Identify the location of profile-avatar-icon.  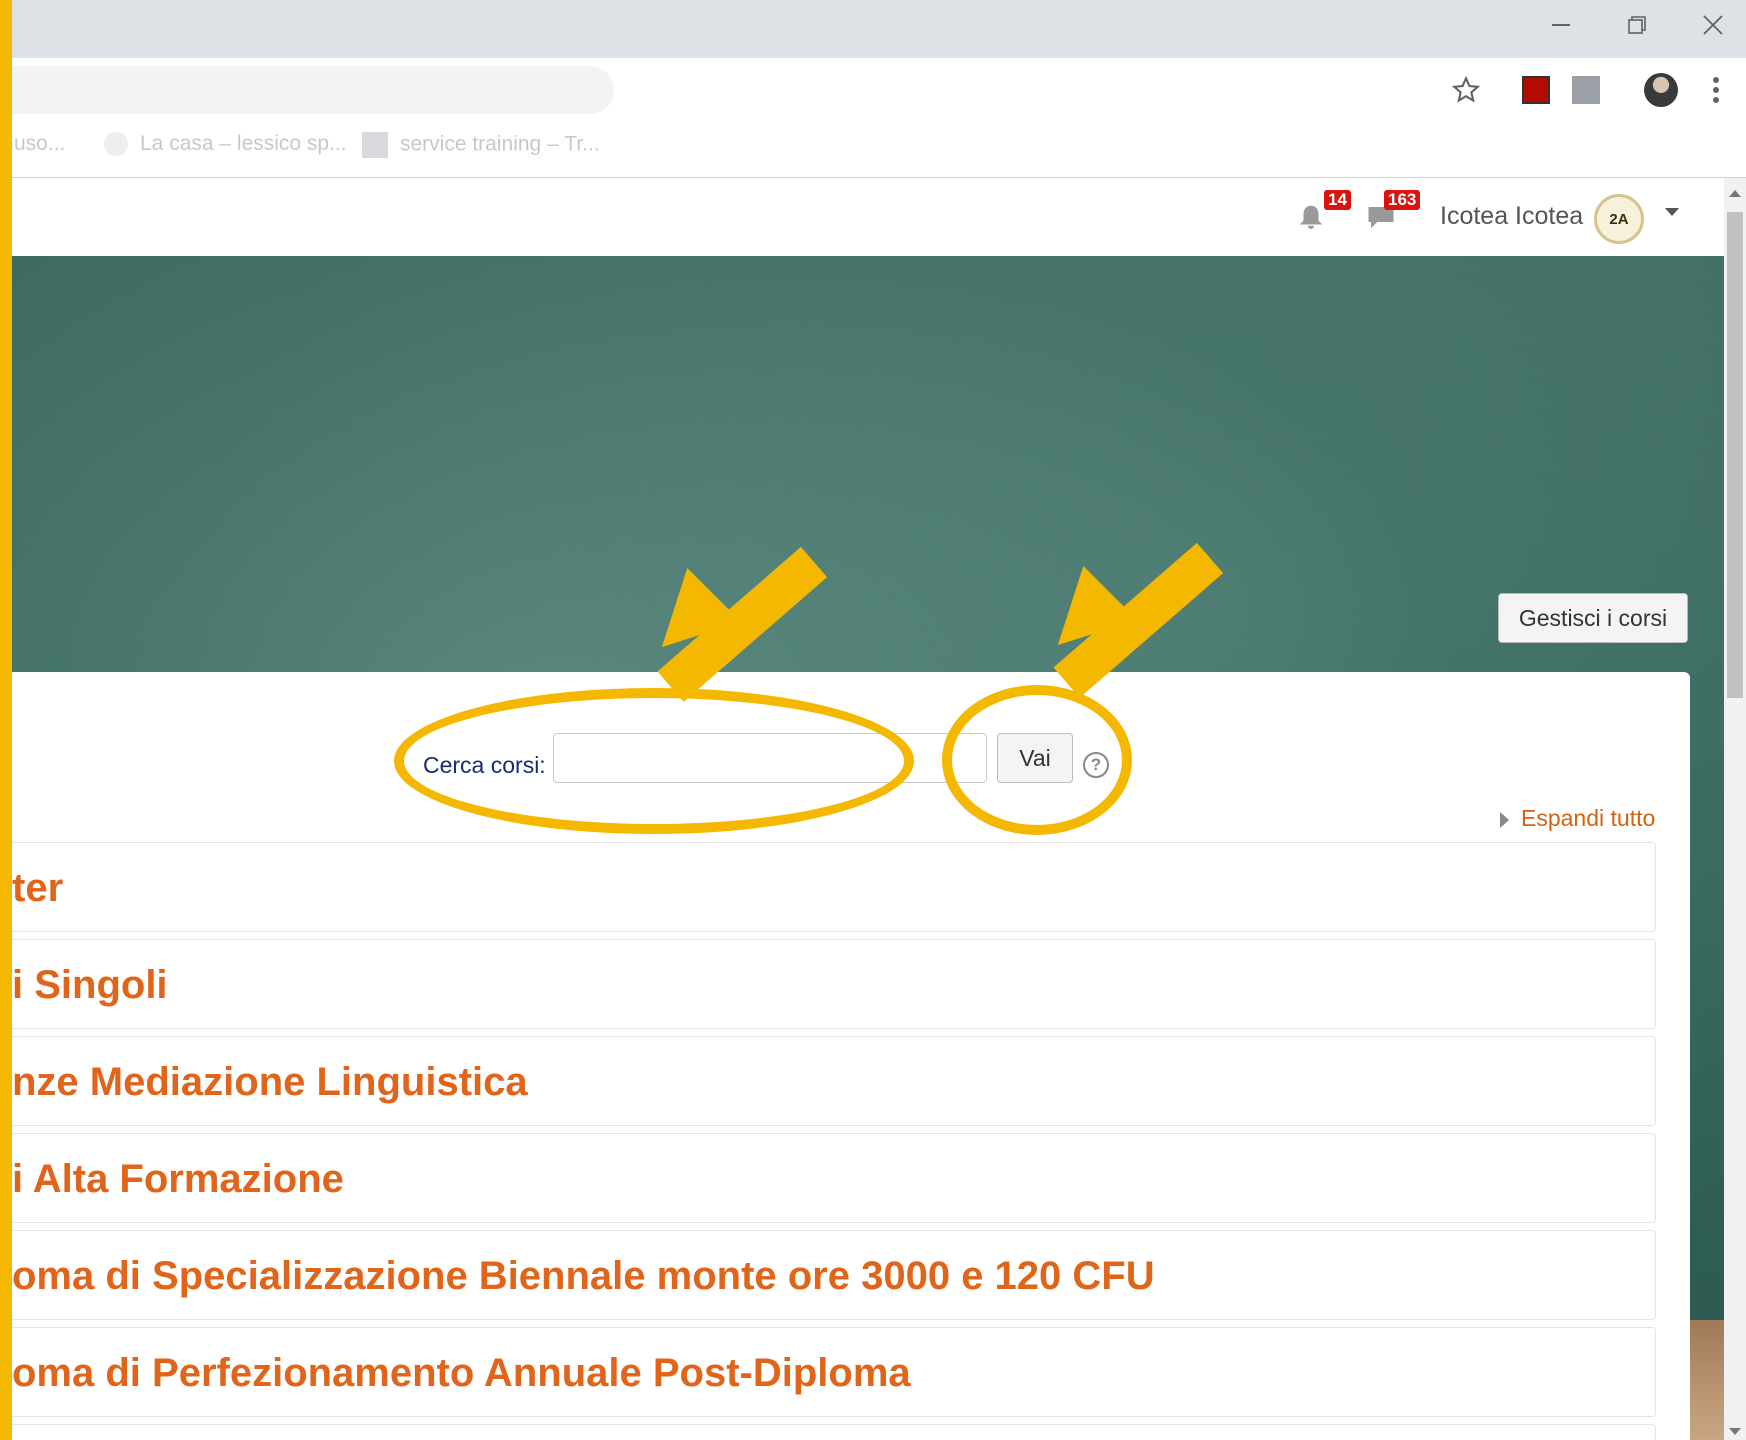
(1661, 90).